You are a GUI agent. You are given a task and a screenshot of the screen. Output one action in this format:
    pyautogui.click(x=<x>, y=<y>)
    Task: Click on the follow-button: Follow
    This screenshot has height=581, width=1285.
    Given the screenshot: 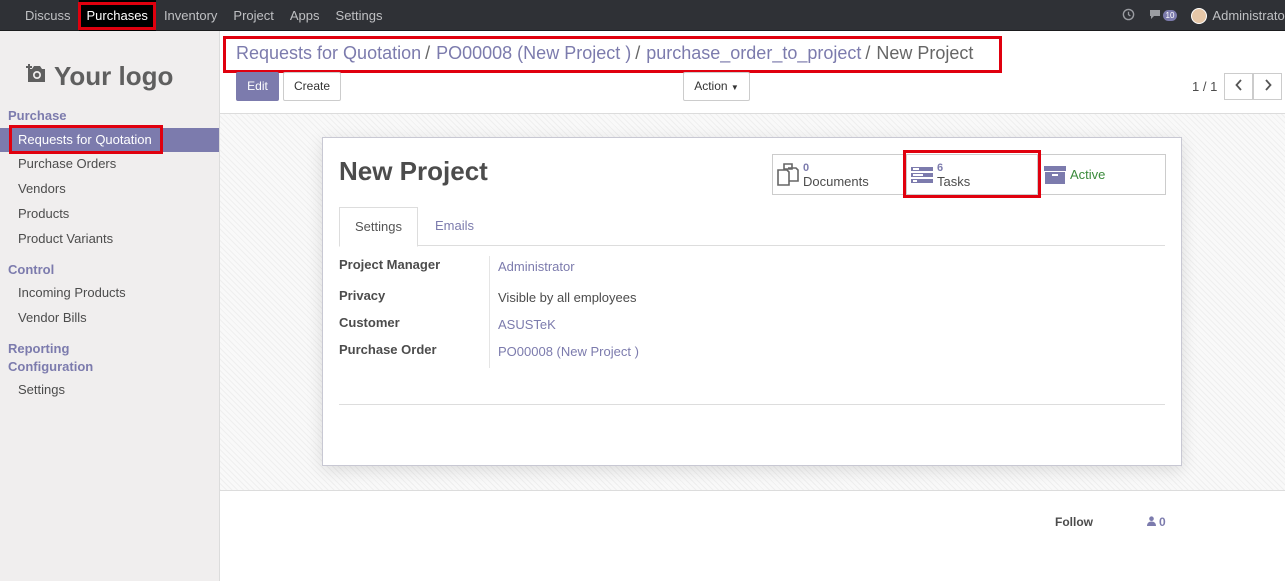 What is the action you would take?
    pyautogui.click(x=1074, y=522)
    